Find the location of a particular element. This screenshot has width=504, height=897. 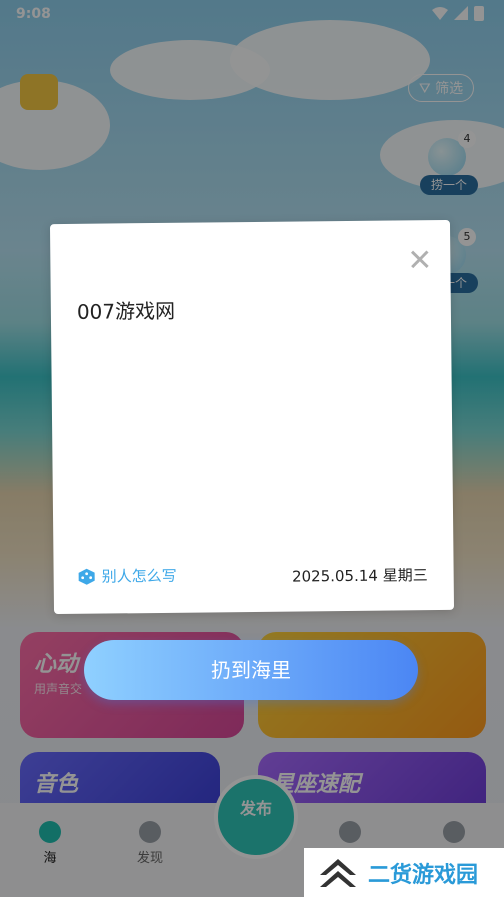

see-others-link: 别人怎么写 is located at coordinates (127, 576).